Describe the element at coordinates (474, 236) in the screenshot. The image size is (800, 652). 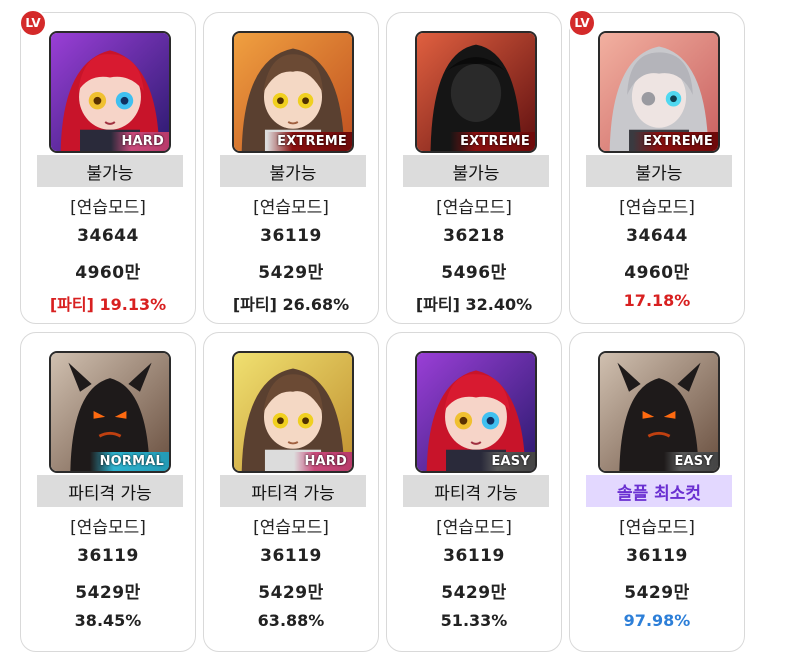
I see `boss-number: 36218` at that location.